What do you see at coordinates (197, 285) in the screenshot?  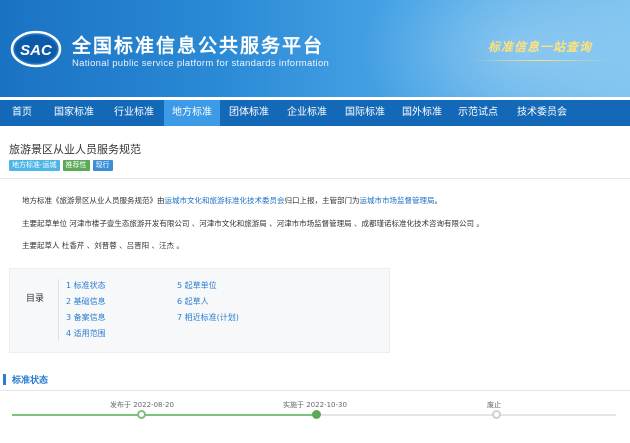 I see `toc-item-drafting-units: 5 起草单位` at bounding box center [197, 285].